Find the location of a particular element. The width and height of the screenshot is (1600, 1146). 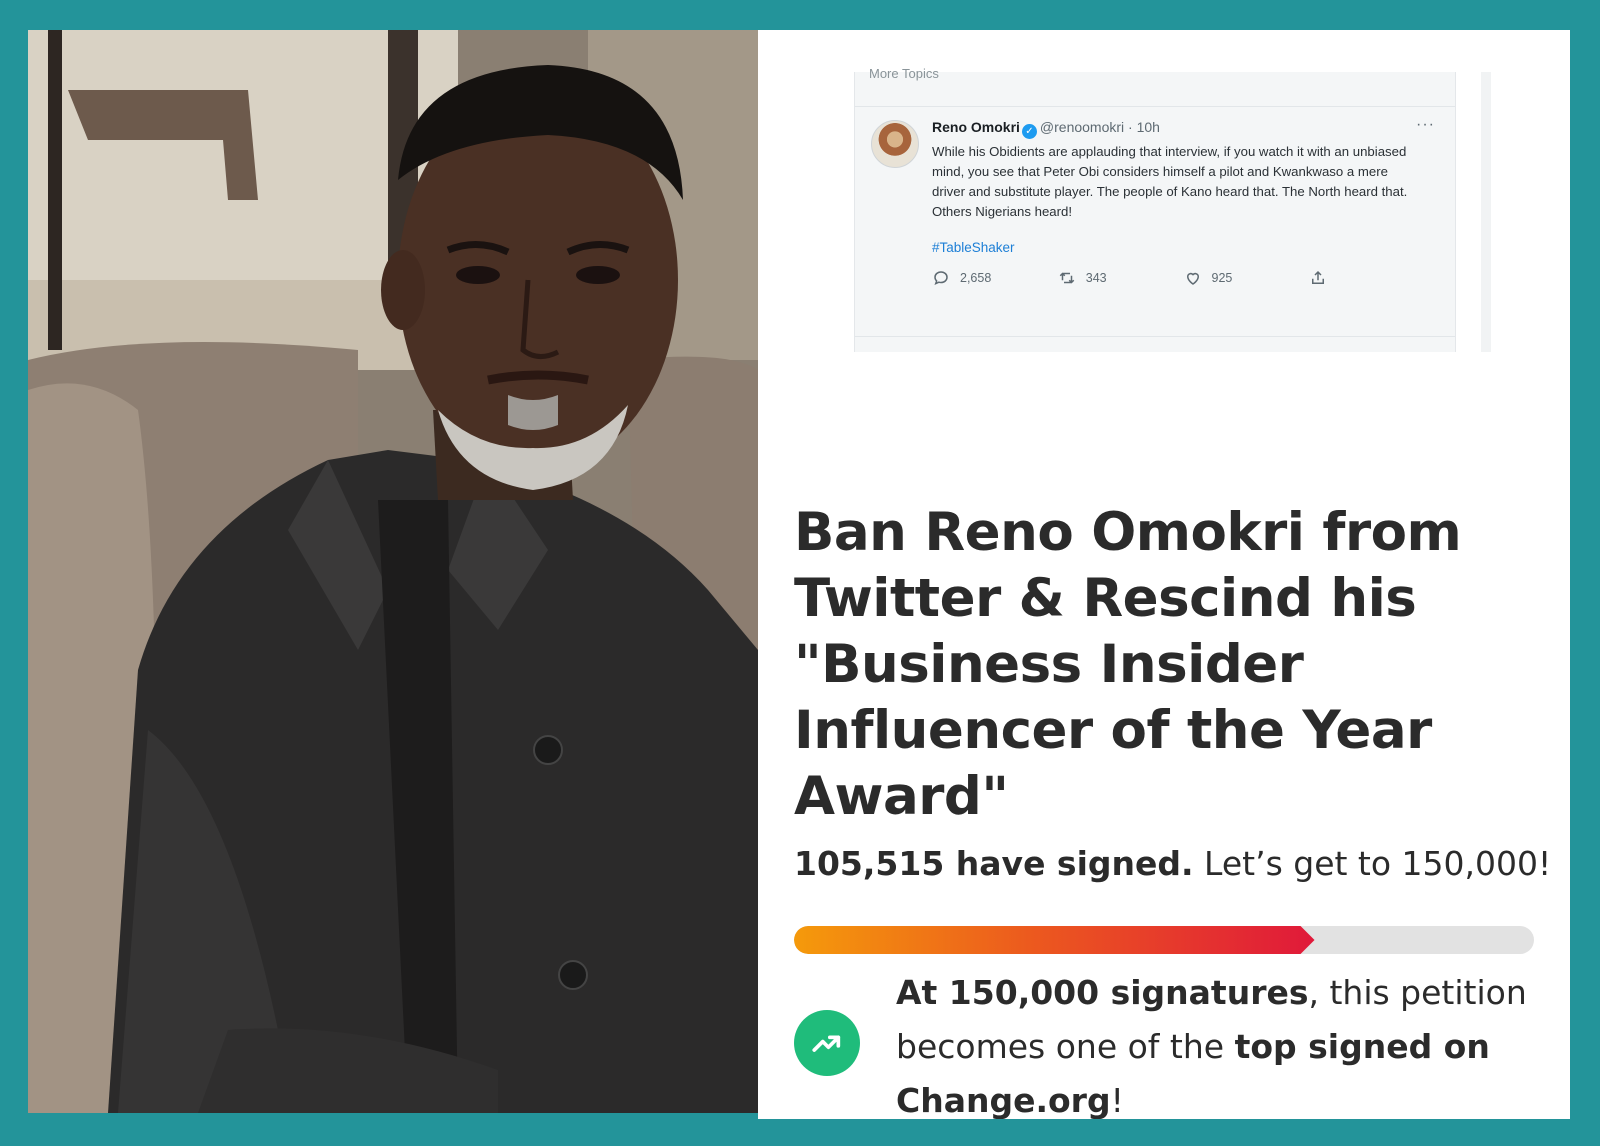

milestone-end: ! is located at coordinates (1117, 1100).